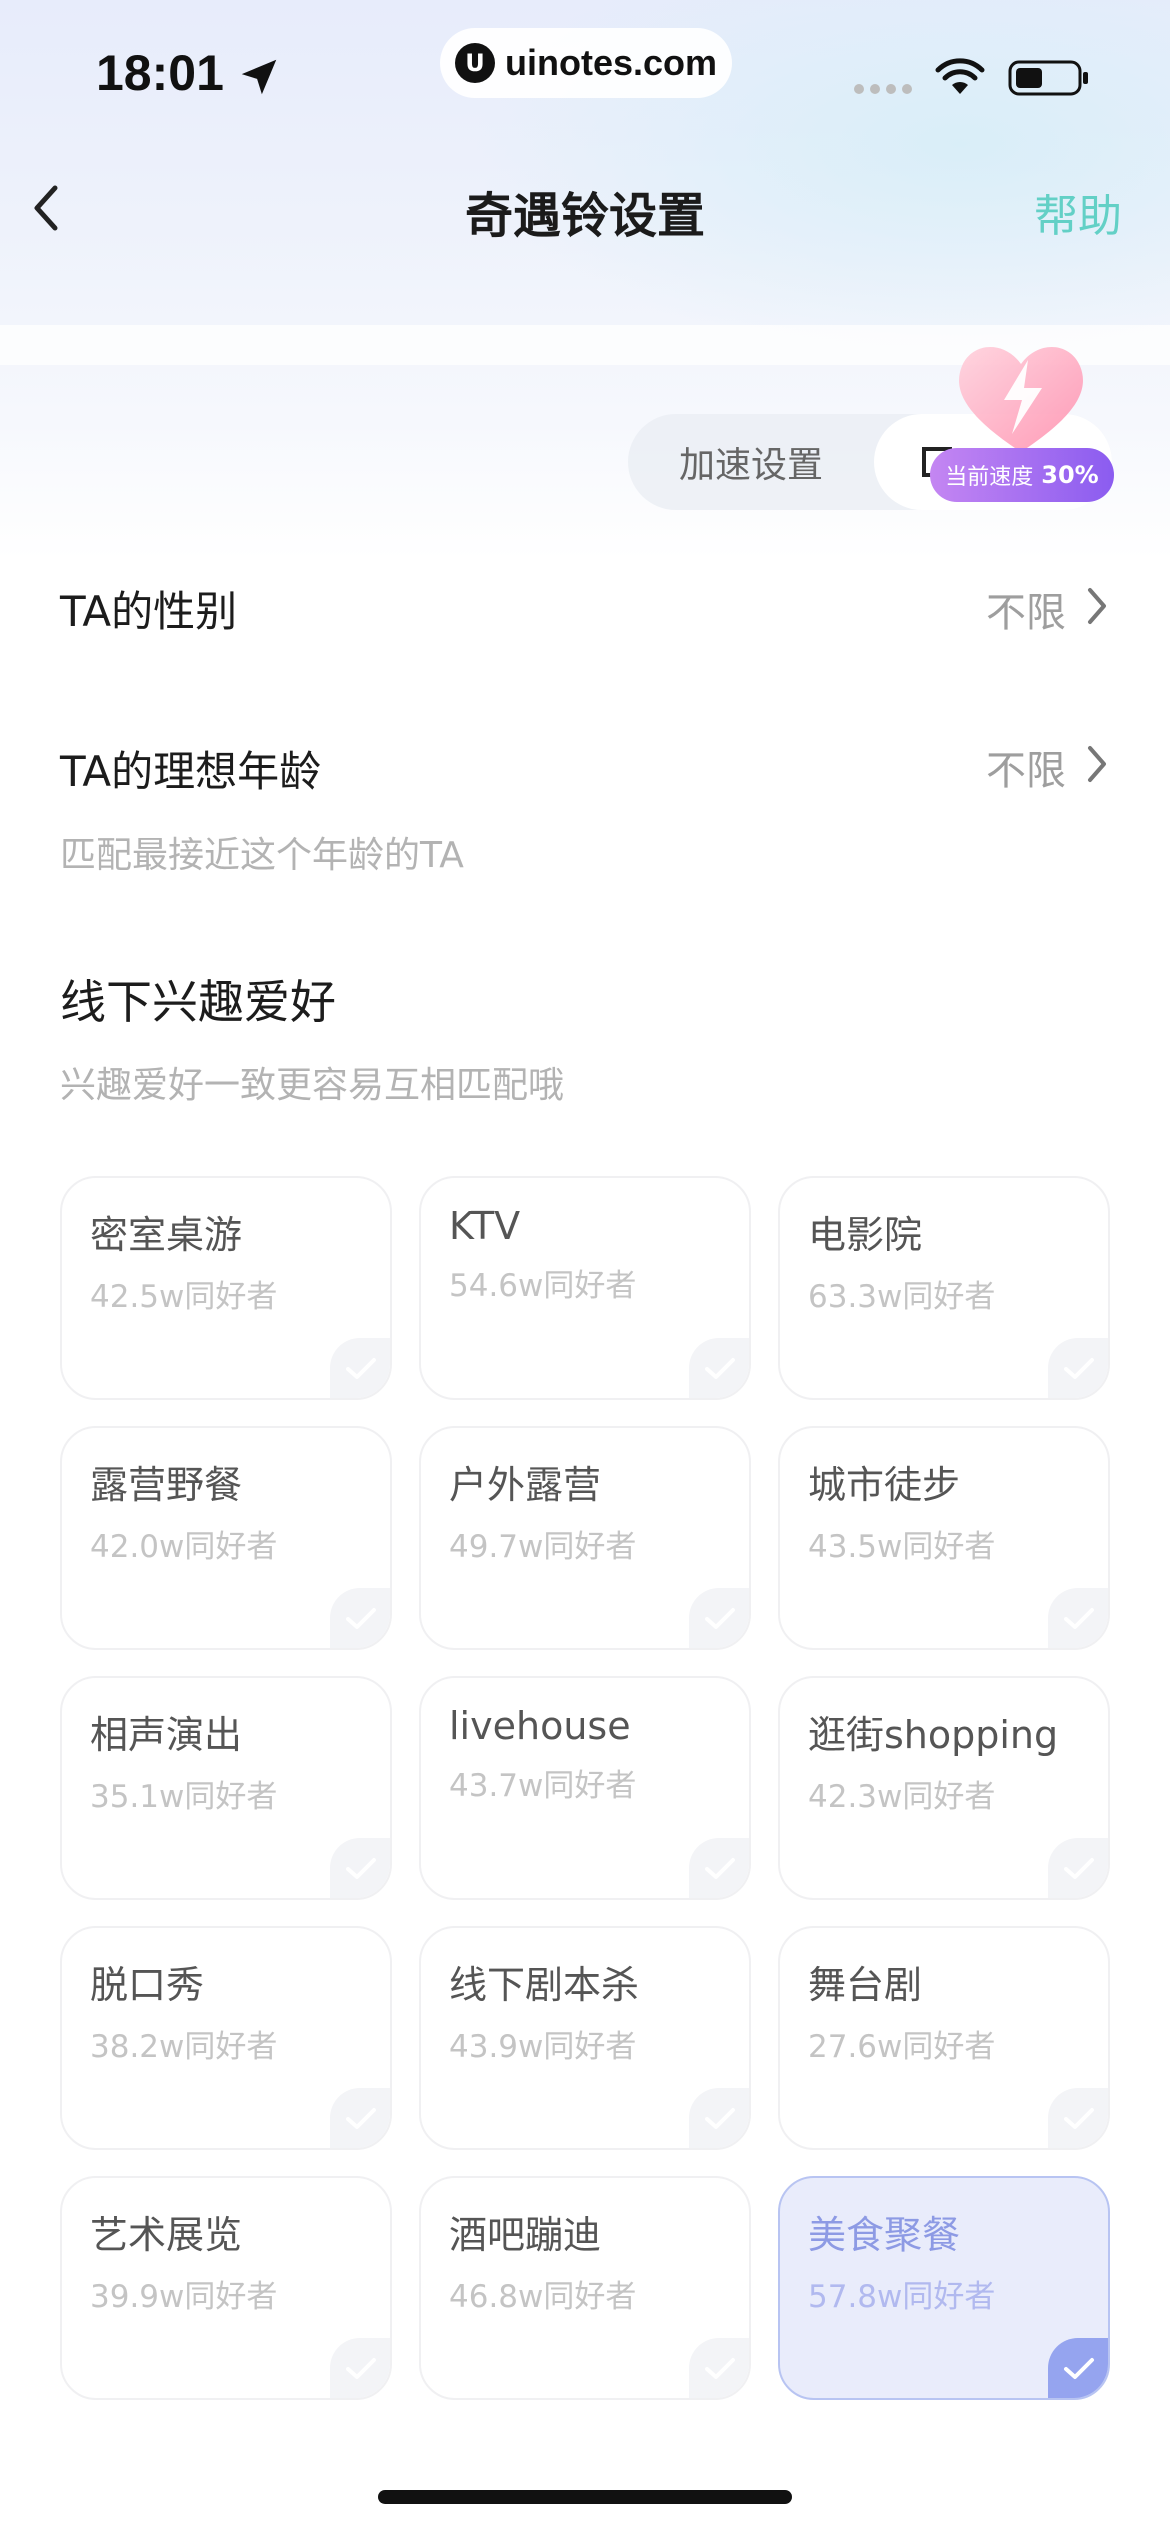  What do you see at coordinates (184, 1797) in the screenshot?
I see `hobby-count: 35.1w同好者` at bounding box center [184, 1797].